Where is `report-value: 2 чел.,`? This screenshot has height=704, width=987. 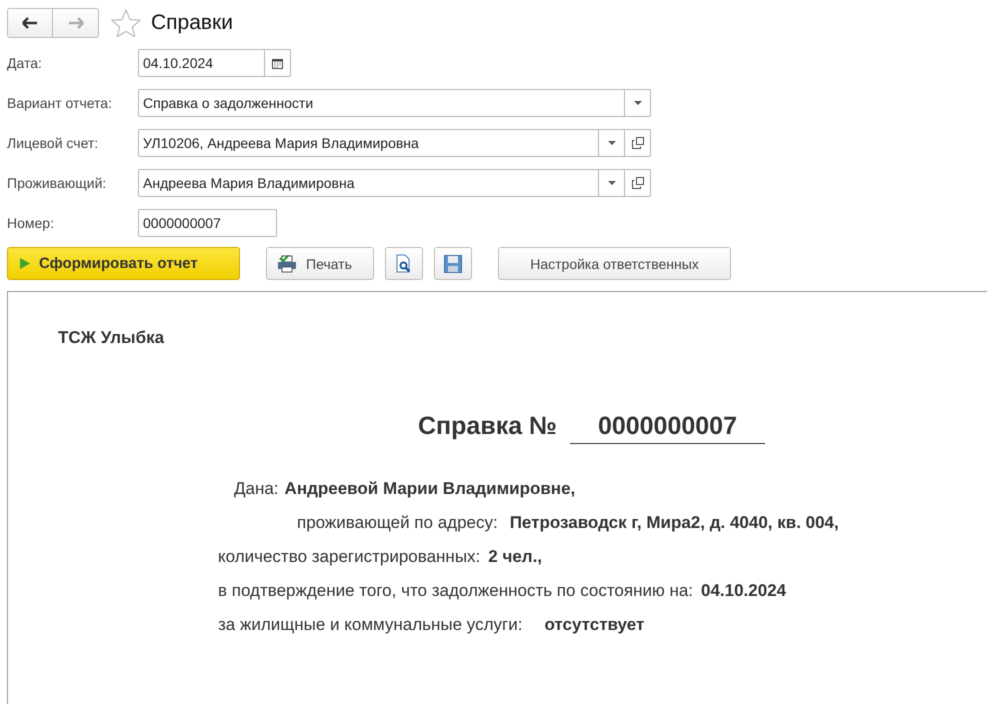 report-value: 2 чел., is located at coordinates (515, 557).